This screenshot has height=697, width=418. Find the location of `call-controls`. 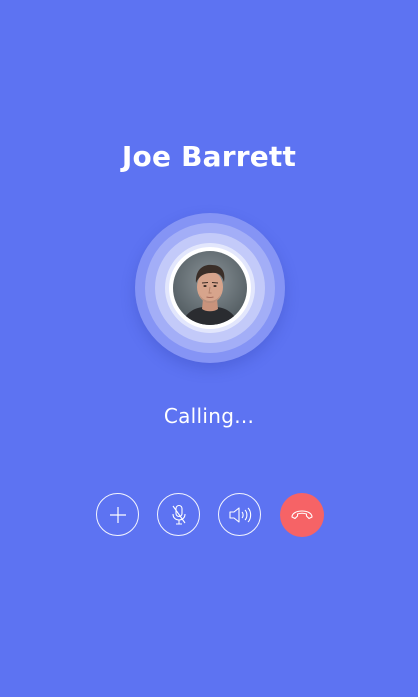

call-controls is located at coordinates (211, 516).